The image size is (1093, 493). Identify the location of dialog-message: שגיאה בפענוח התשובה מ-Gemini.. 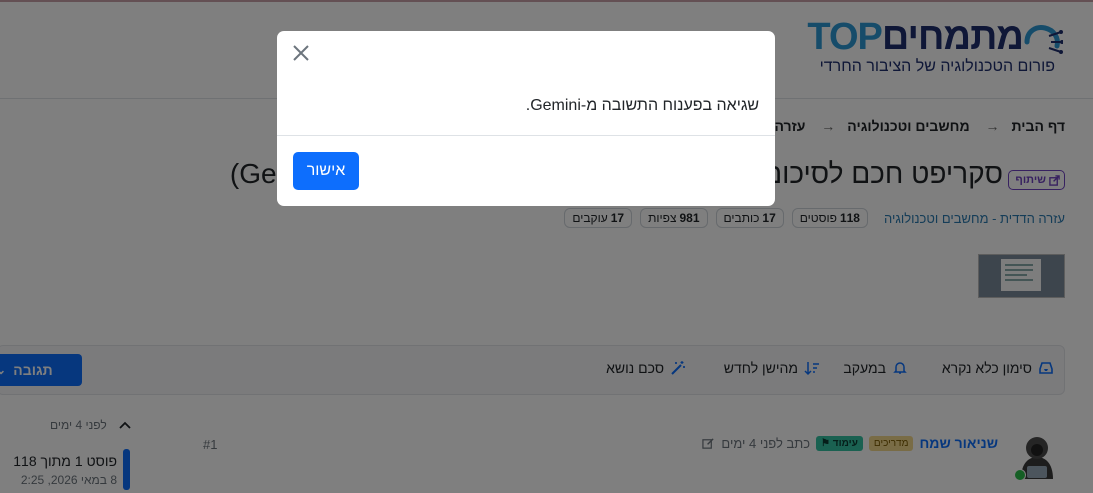
(642, 105).